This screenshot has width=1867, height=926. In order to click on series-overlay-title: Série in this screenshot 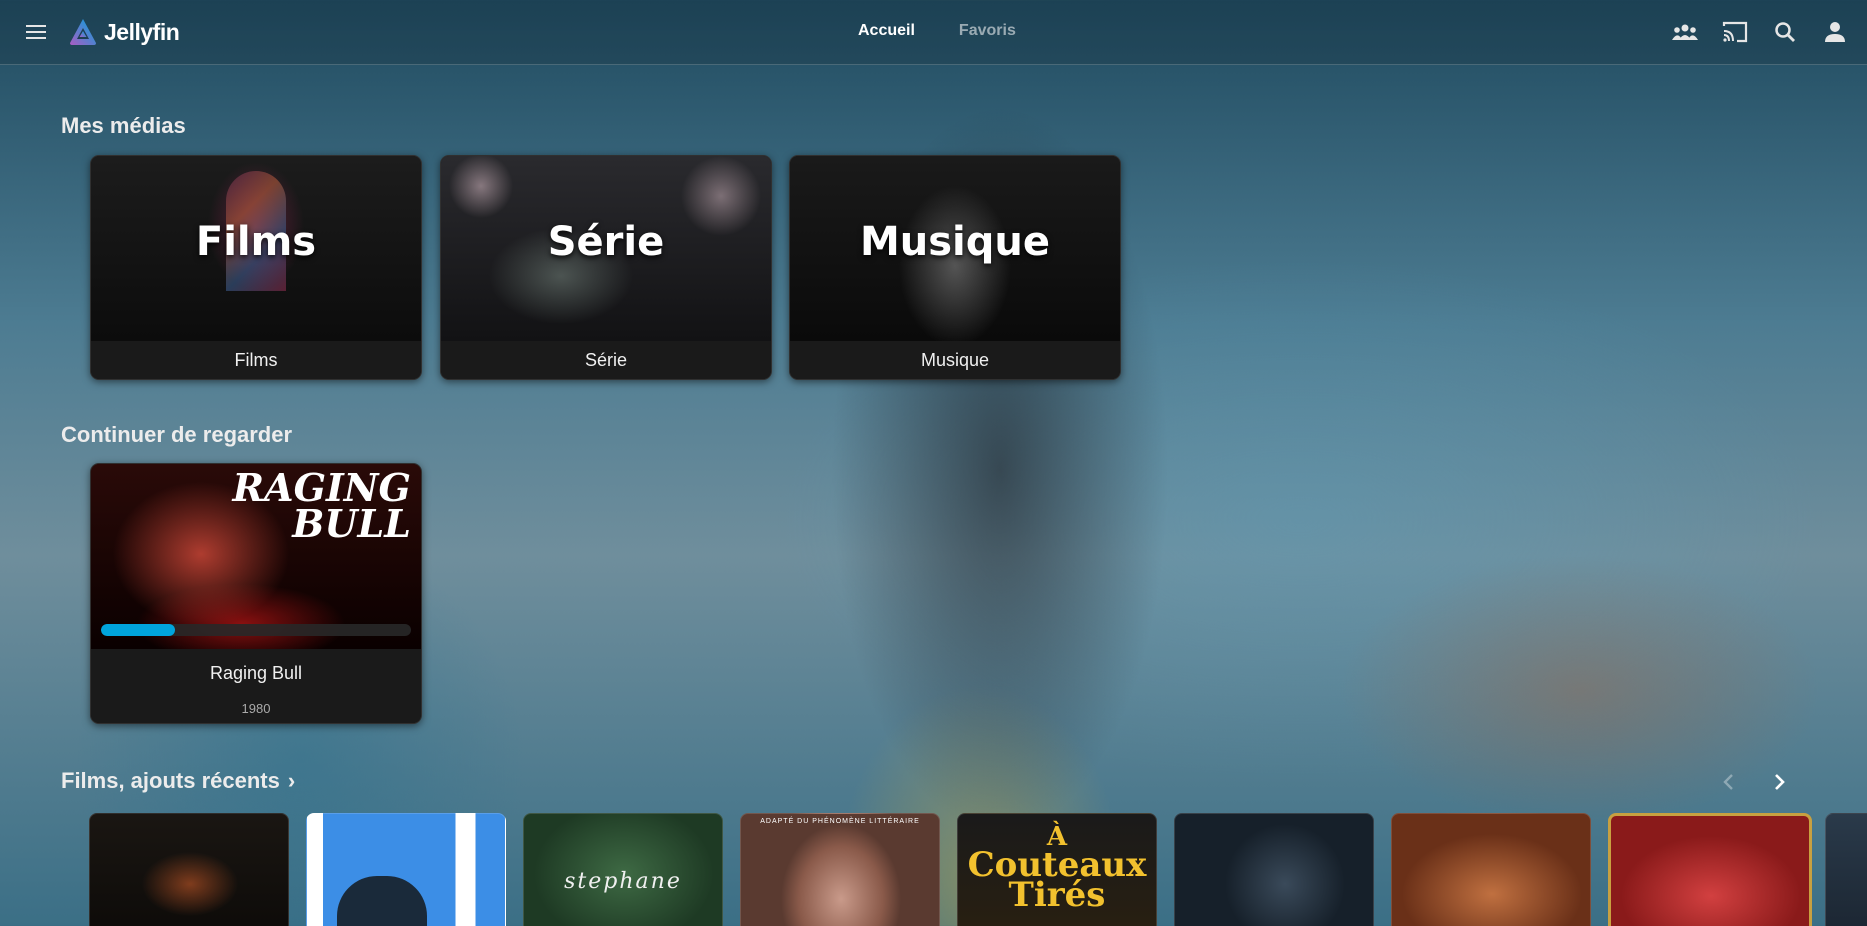, I will do `click(606, 242)`.